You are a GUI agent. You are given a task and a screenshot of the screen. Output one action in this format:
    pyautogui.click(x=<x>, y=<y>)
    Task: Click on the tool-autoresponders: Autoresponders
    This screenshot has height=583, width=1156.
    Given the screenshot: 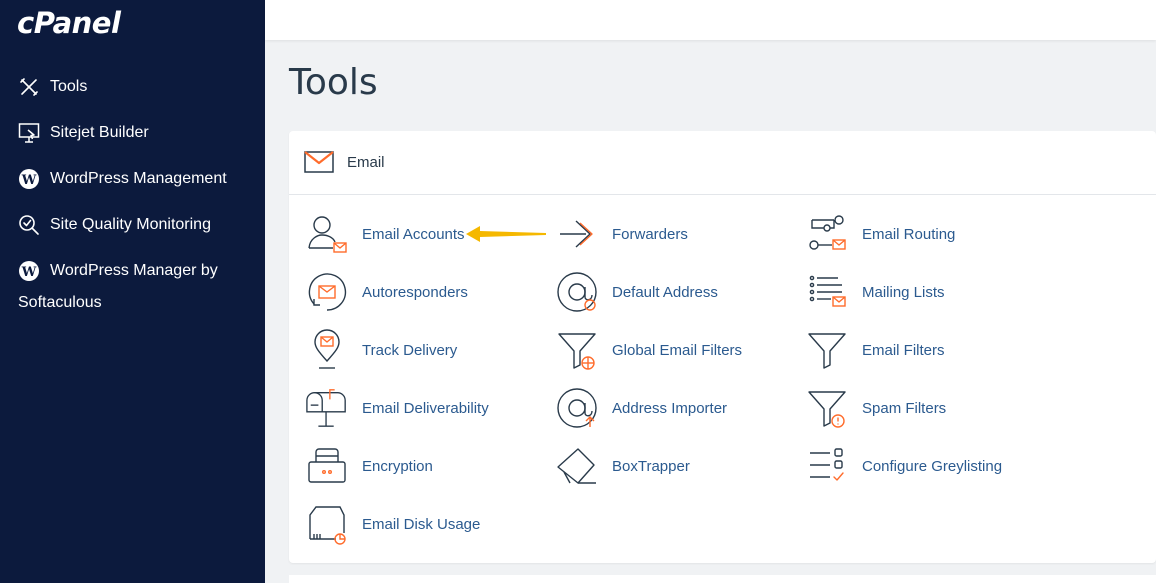 What is the action you would take?
    pyautogui.click(x=425, y=292)
    